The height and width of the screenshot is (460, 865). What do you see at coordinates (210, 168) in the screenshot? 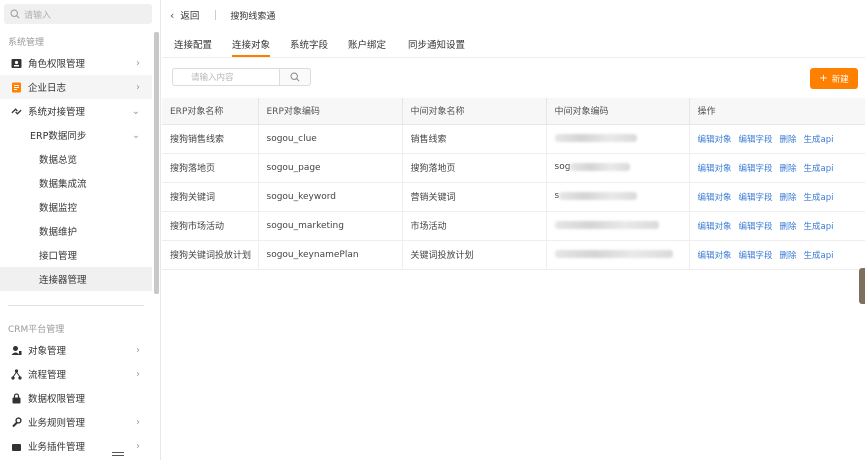
I see `erp-object-name: 搜狗落地页` at bounding box center [210, 168].